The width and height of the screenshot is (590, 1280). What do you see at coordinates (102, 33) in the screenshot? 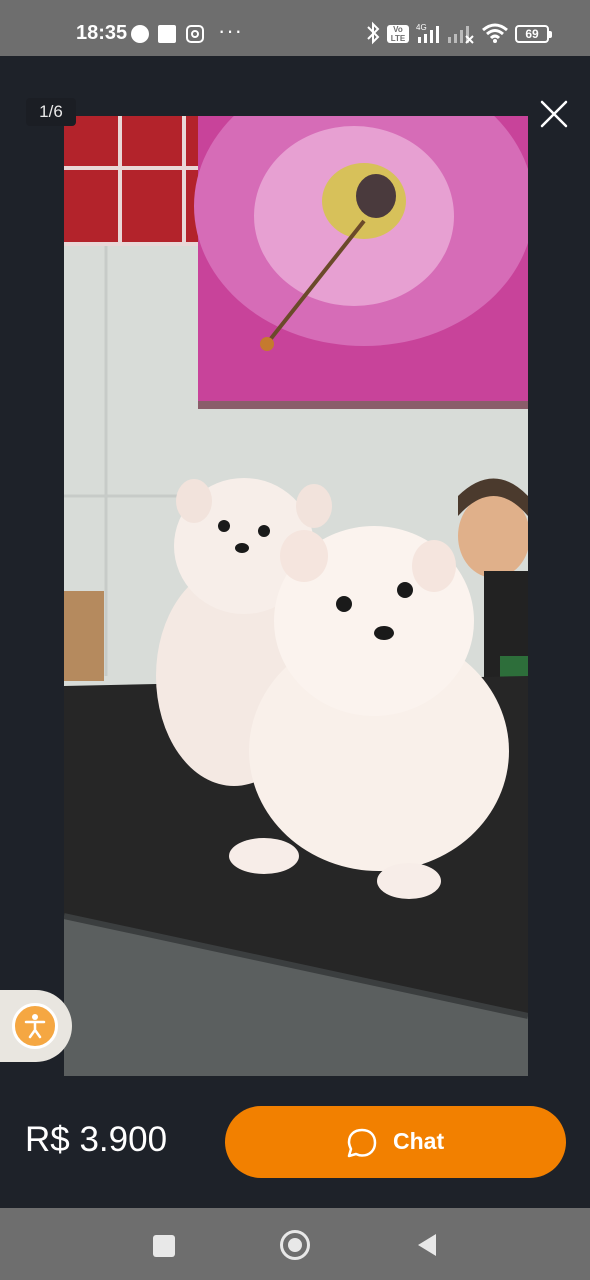
I see `status-time: 18:35` at bounding box center [102, 33].